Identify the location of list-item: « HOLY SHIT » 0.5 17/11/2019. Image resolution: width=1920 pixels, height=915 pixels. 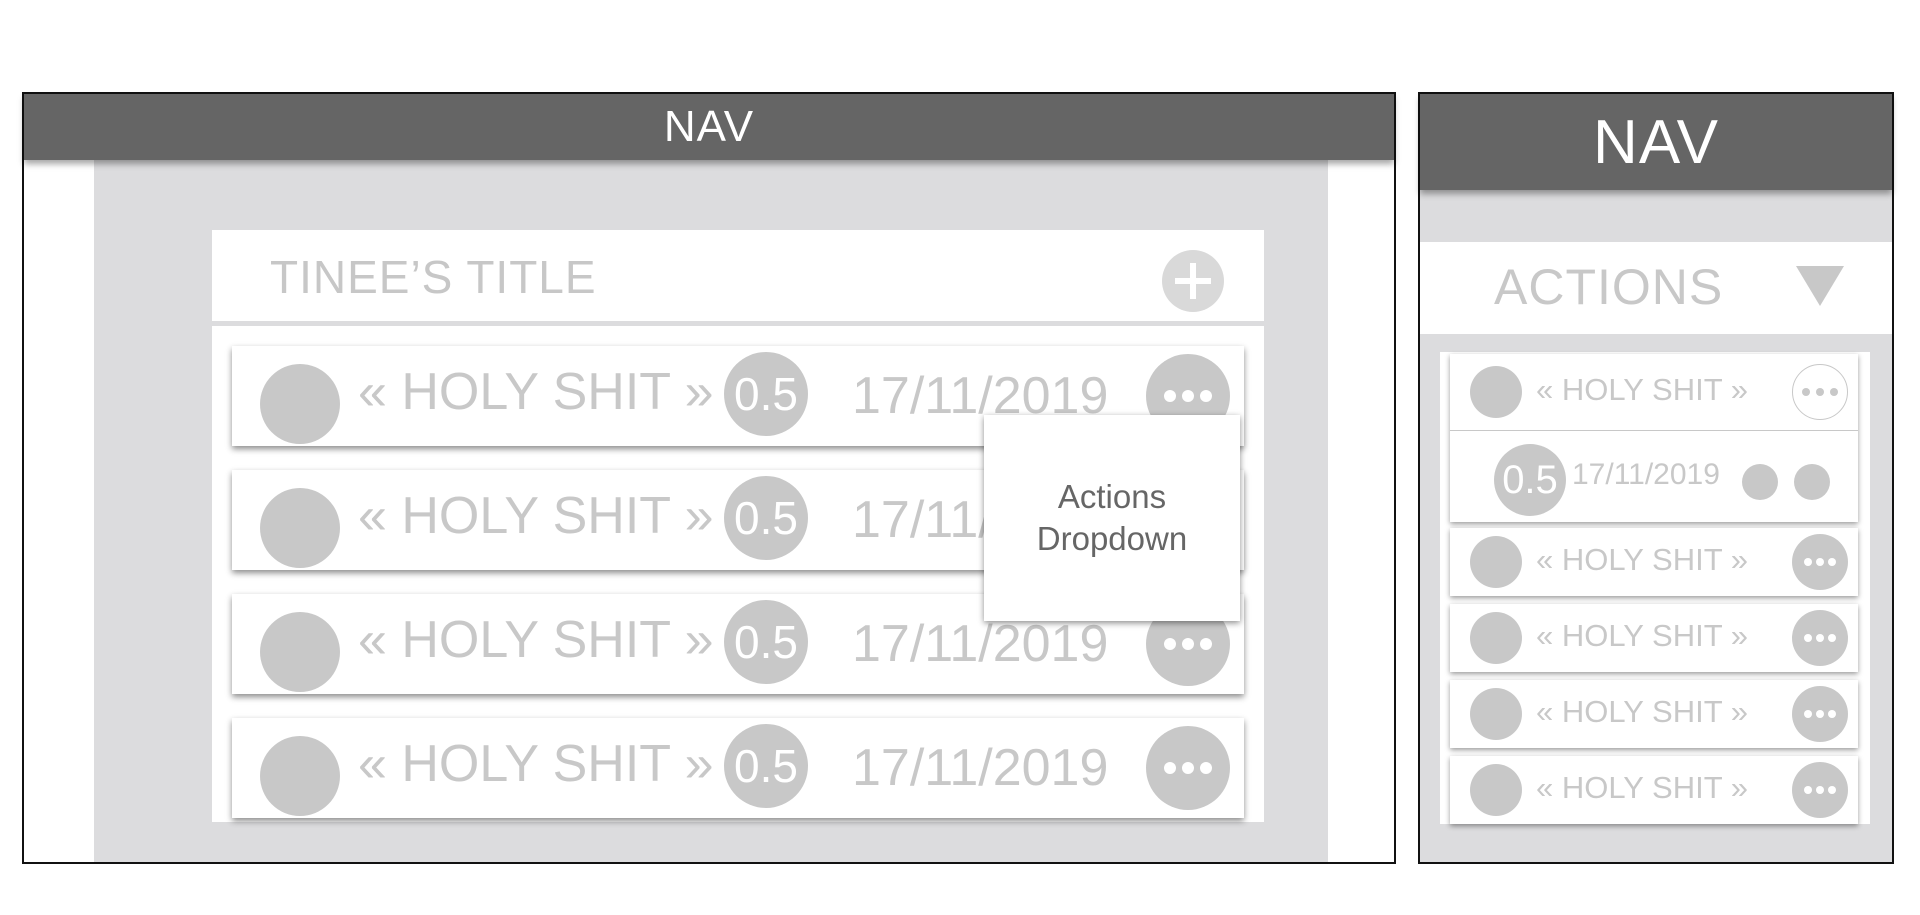
(738, 768).